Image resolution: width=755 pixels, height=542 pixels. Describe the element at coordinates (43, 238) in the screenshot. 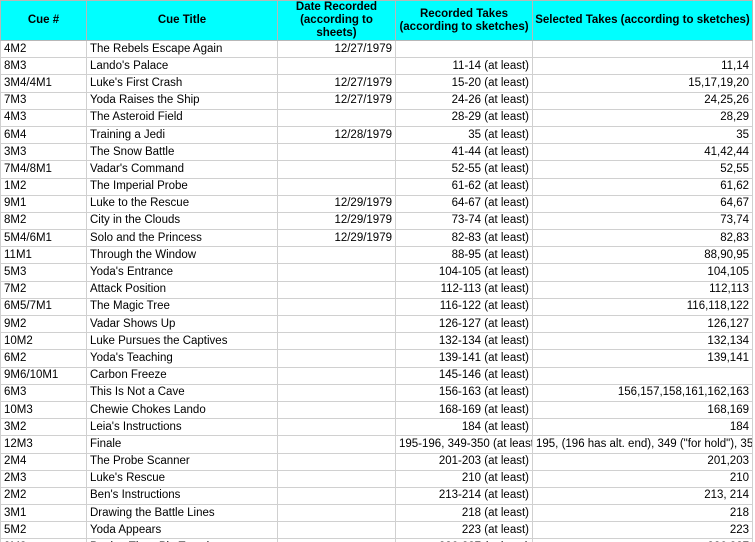

I see `cell-cue-number: 5M4/6M1` at that location.